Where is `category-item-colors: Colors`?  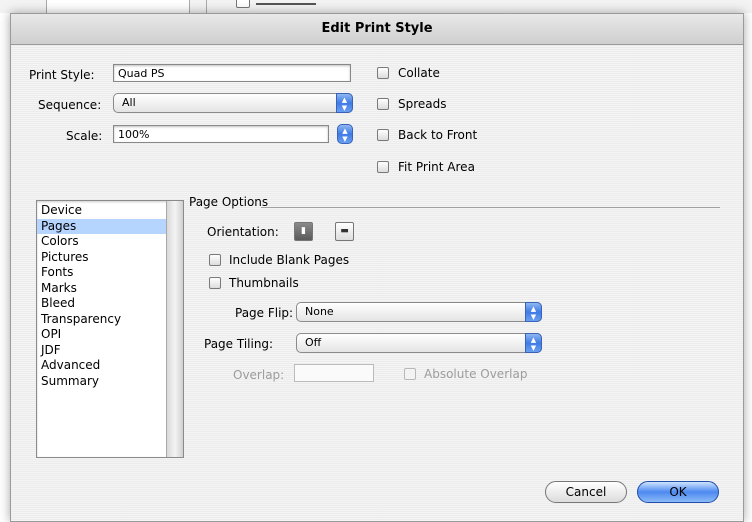
category-item-colors: Colors is located at coordinates (101, 242).